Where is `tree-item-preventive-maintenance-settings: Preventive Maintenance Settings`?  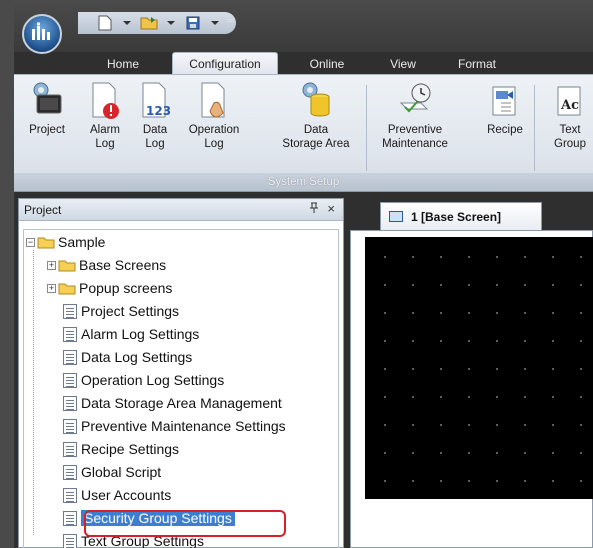 tree-item-preventive-maintenance-settings: Preventive Maintenance Settings is located at coordinates (174, 426).